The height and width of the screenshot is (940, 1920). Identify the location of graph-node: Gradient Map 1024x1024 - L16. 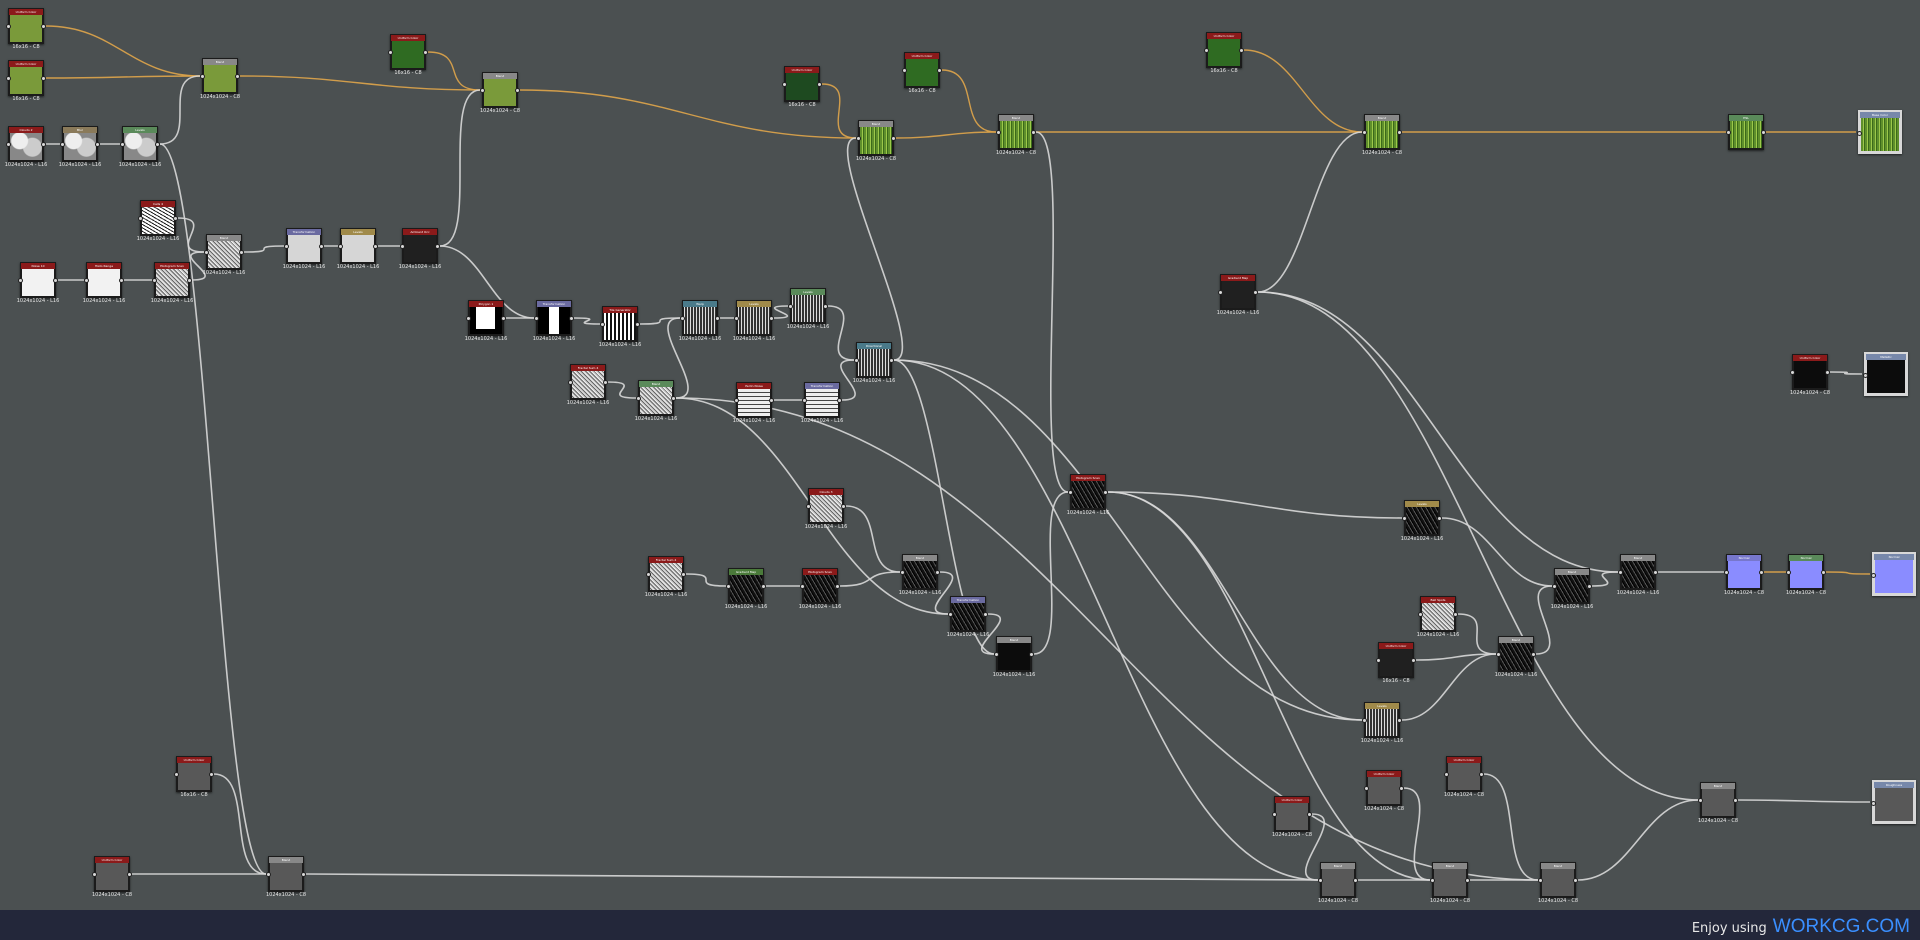
(746, 589).